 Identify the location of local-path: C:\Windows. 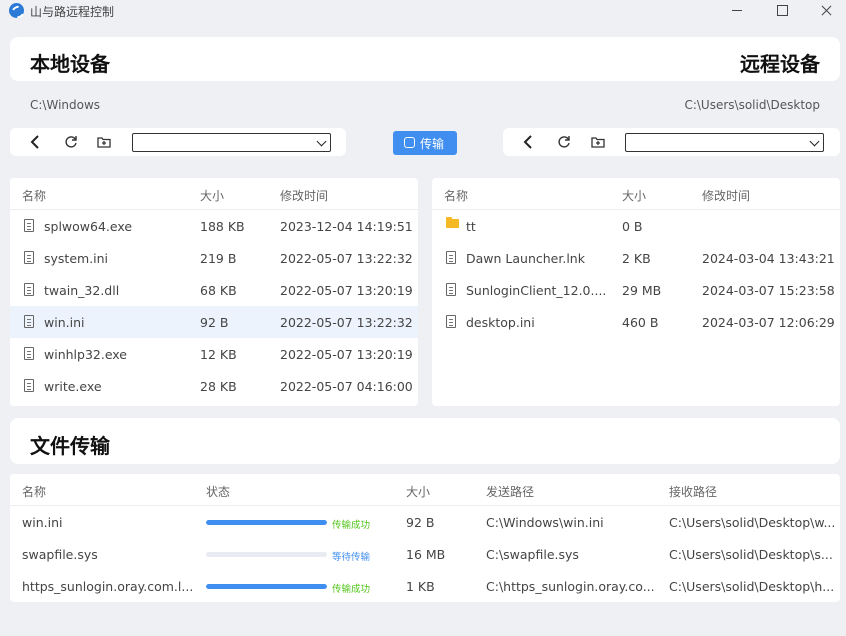
(65, 105).